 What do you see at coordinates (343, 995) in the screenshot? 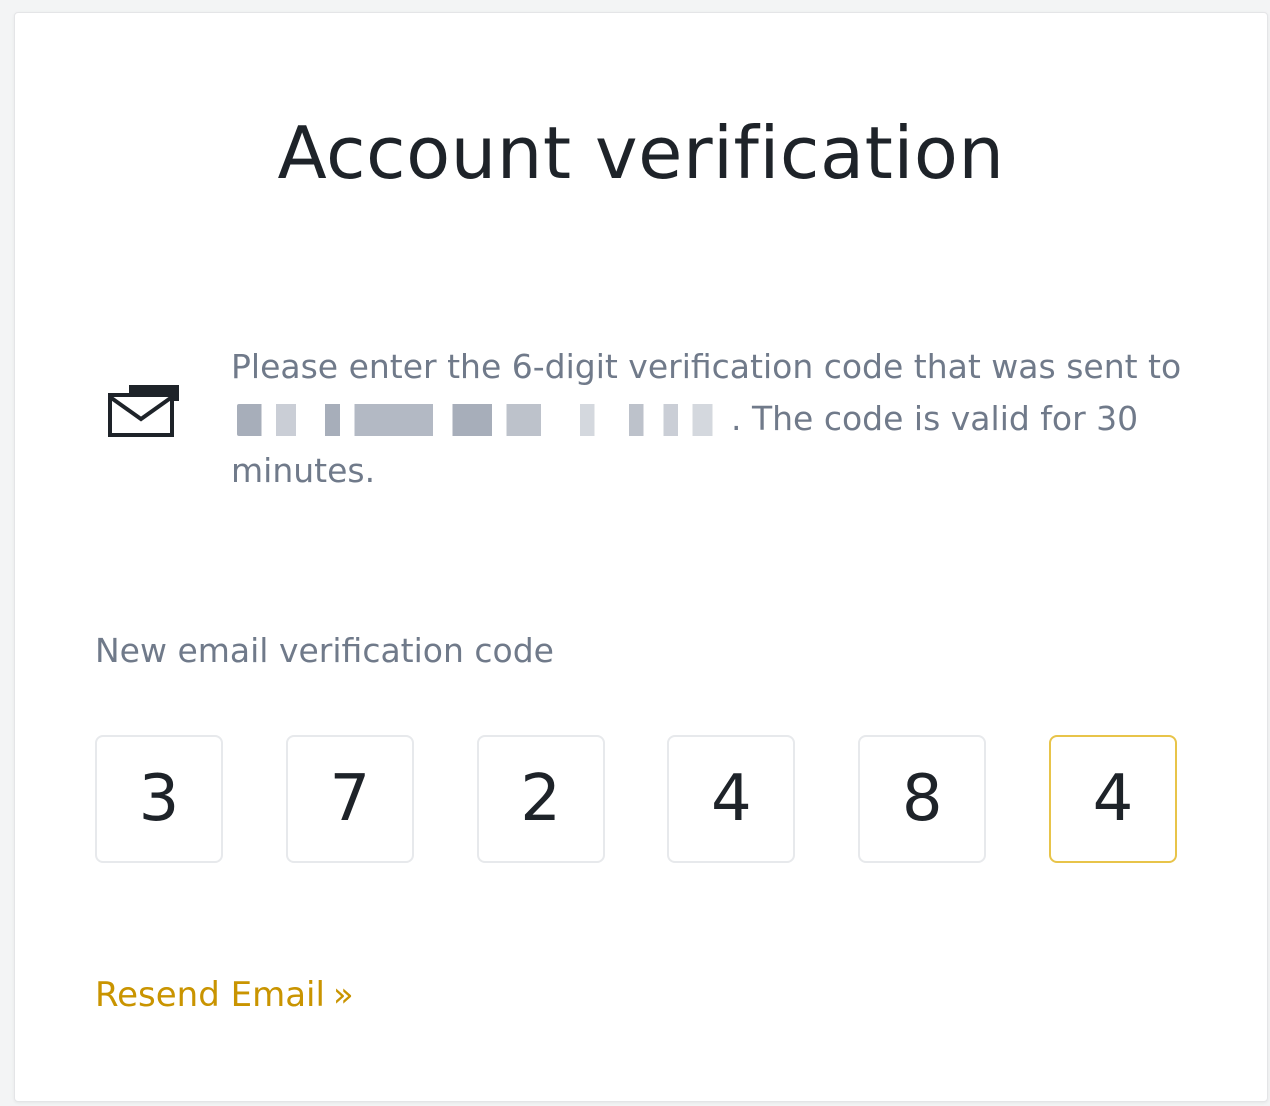
I see `double-chevron-right-icon: »` at bounding box center [343, 995].